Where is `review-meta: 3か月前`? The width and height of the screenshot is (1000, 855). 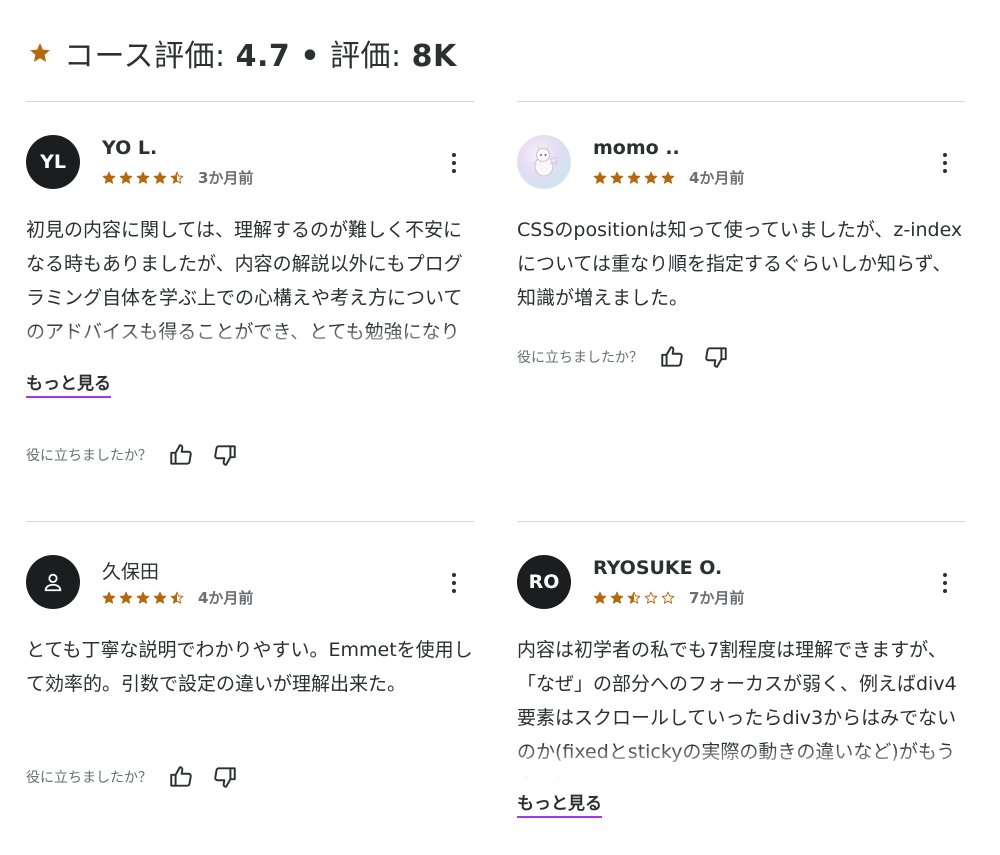 review-meta: 3か月前 is located at coordinates (177, 177).